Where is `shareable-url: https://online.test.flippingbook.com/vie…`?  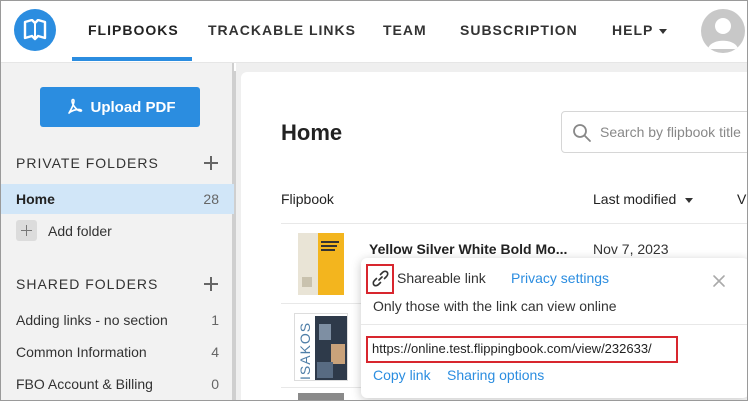
shareable-url: https://online.test.flippingbook.com/vie… is located at coordinates (512, 348).